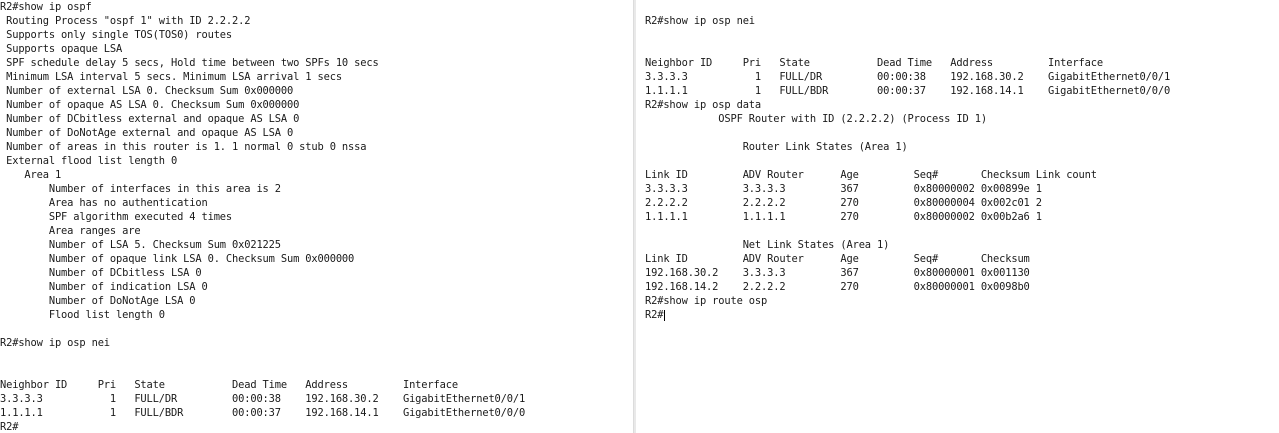 This screenshot has height=433, width=1279. I want to click on left-terminal-line: Number of DoNotAge LSA 0, so click(98, 301).